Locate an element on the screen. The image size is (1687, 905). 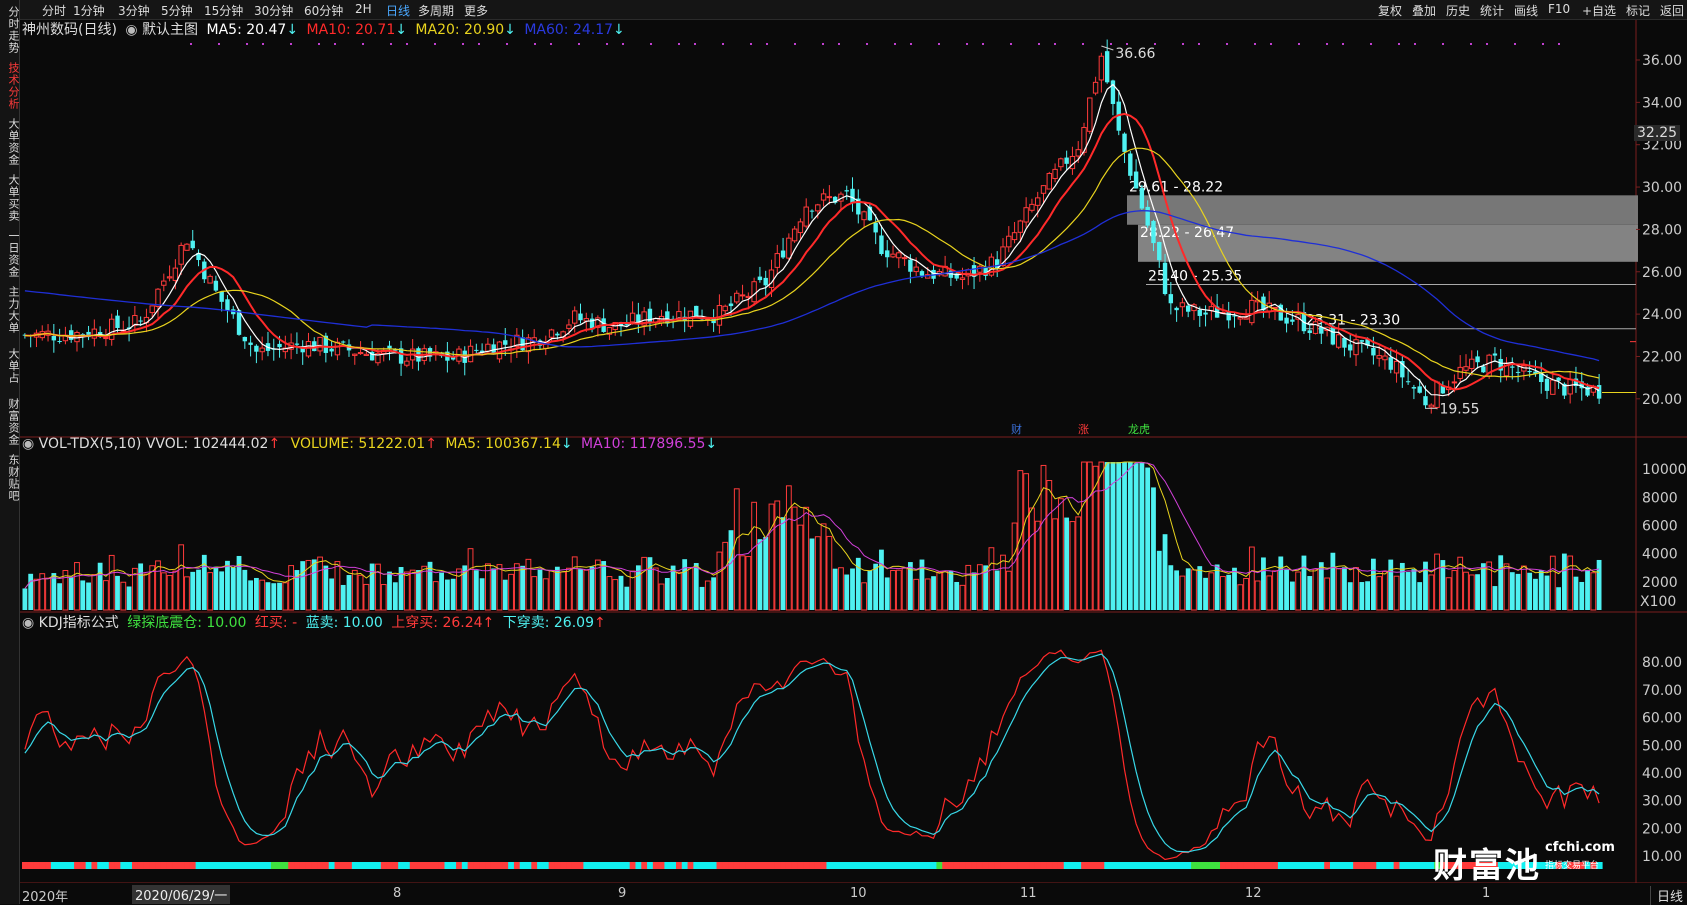
kdj-tick-label: 20.00 is located at coordinates (1662, 829).